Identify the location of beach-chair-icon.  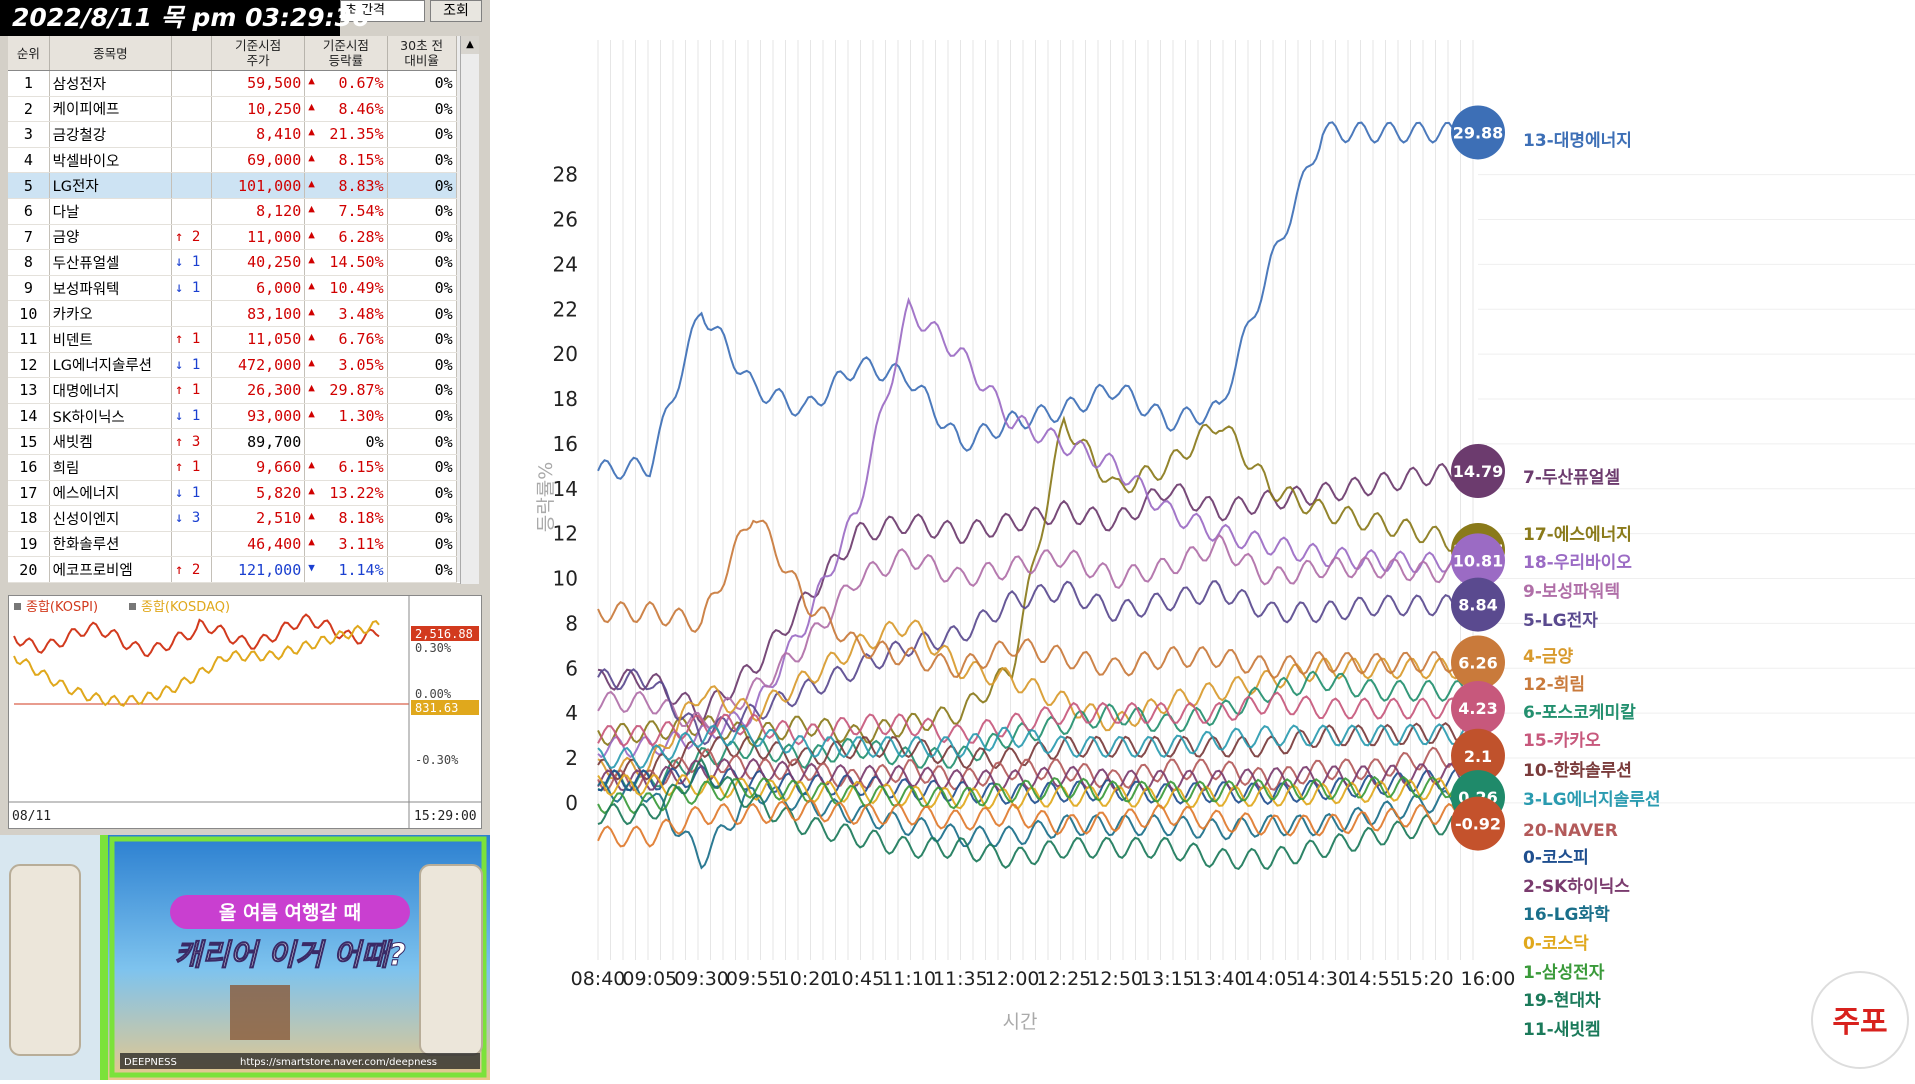
(260, 1012).